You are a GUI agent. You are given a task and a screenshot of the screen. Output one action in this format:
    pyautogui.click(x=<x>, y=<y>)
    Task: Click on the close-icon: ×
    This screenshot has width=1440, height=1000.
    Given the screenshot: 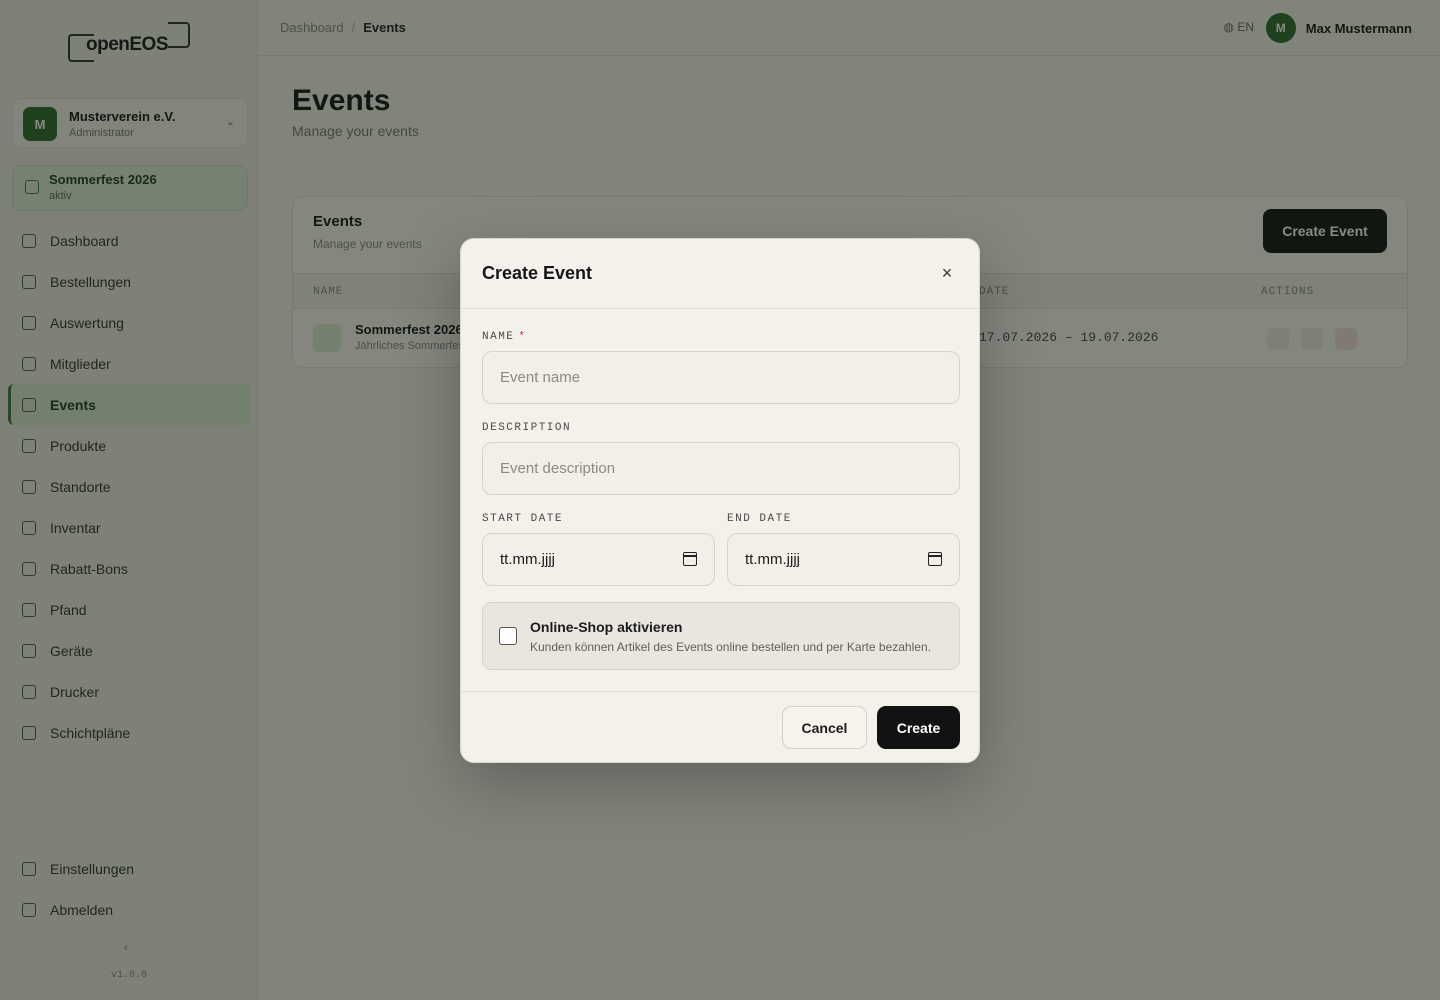 What is the action you would take?
    pyautogui.click(x=947, y=273)
    